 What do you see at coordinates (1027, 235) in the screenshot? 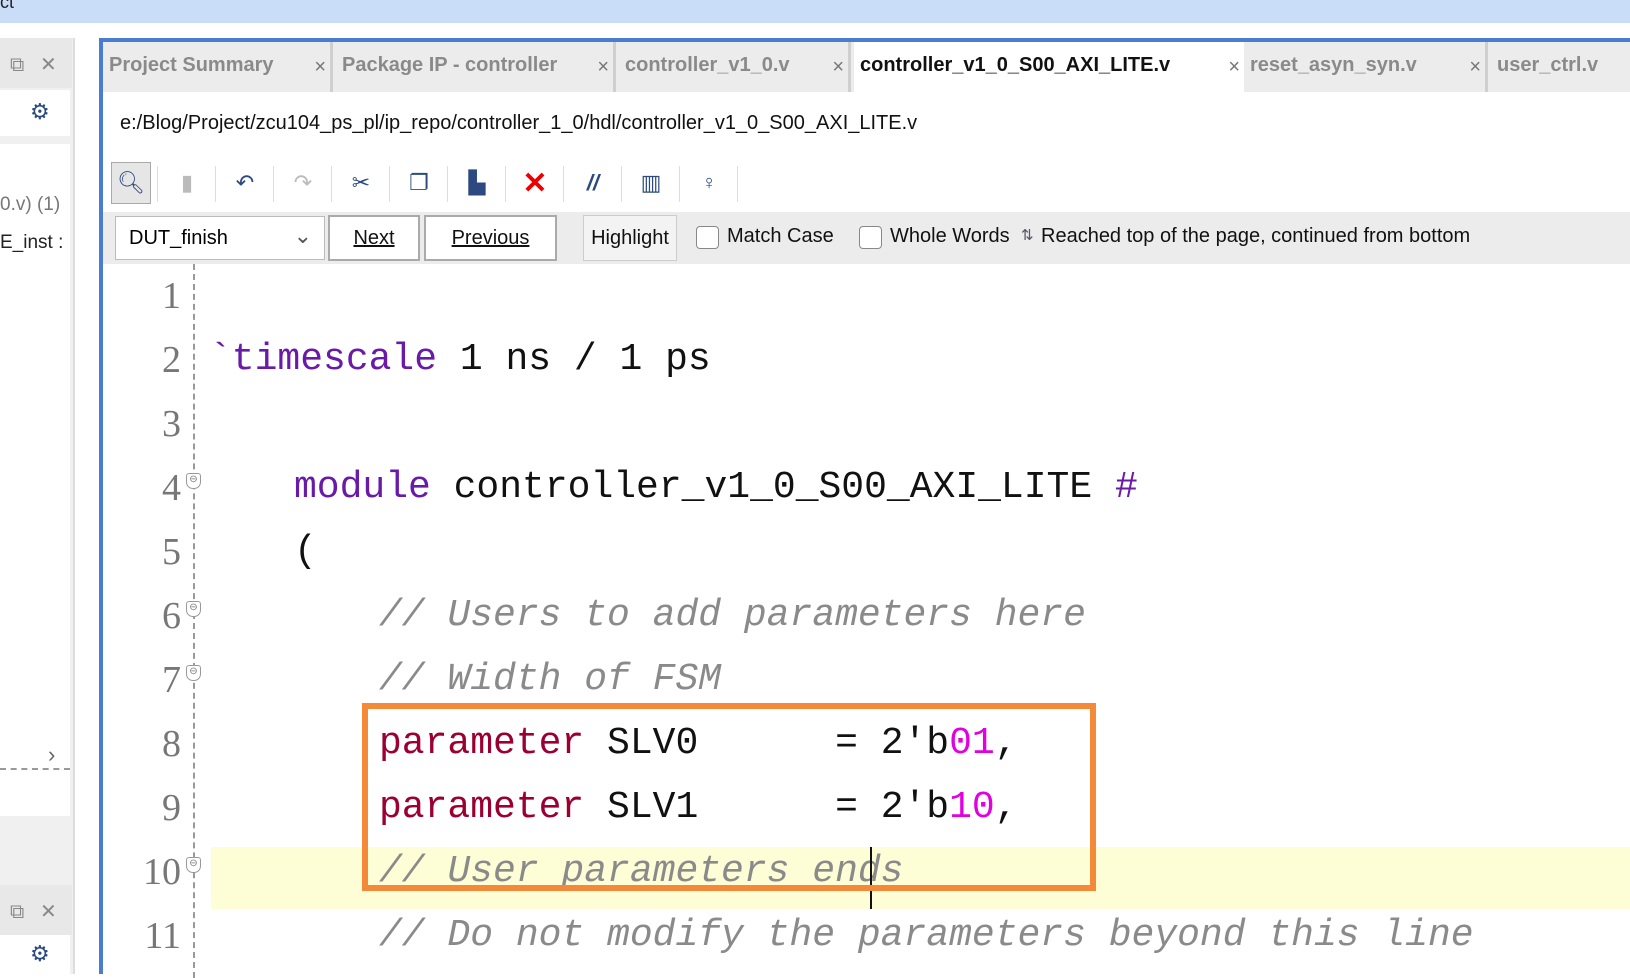
I see `wrap-icon: ⇅` at bounding box center [1027, 235].